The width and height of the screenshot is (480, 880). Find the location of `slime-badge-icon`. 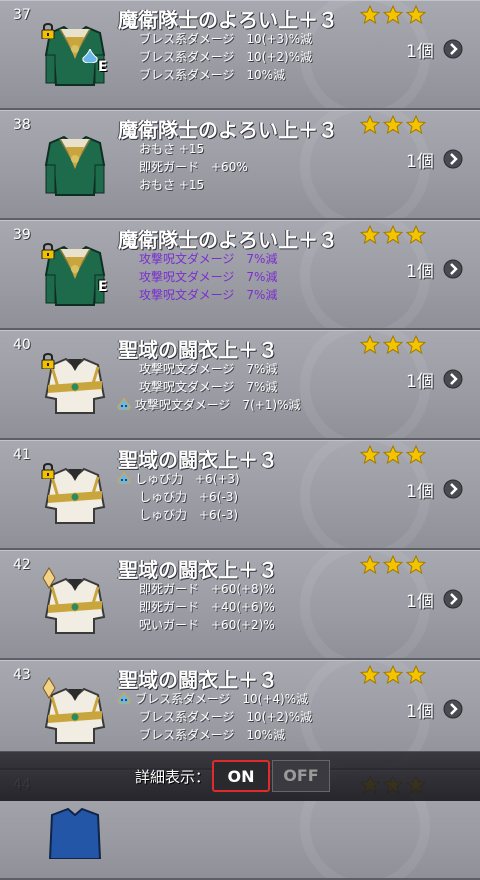

slime-badge-icon is located at coordinates (90, 56).